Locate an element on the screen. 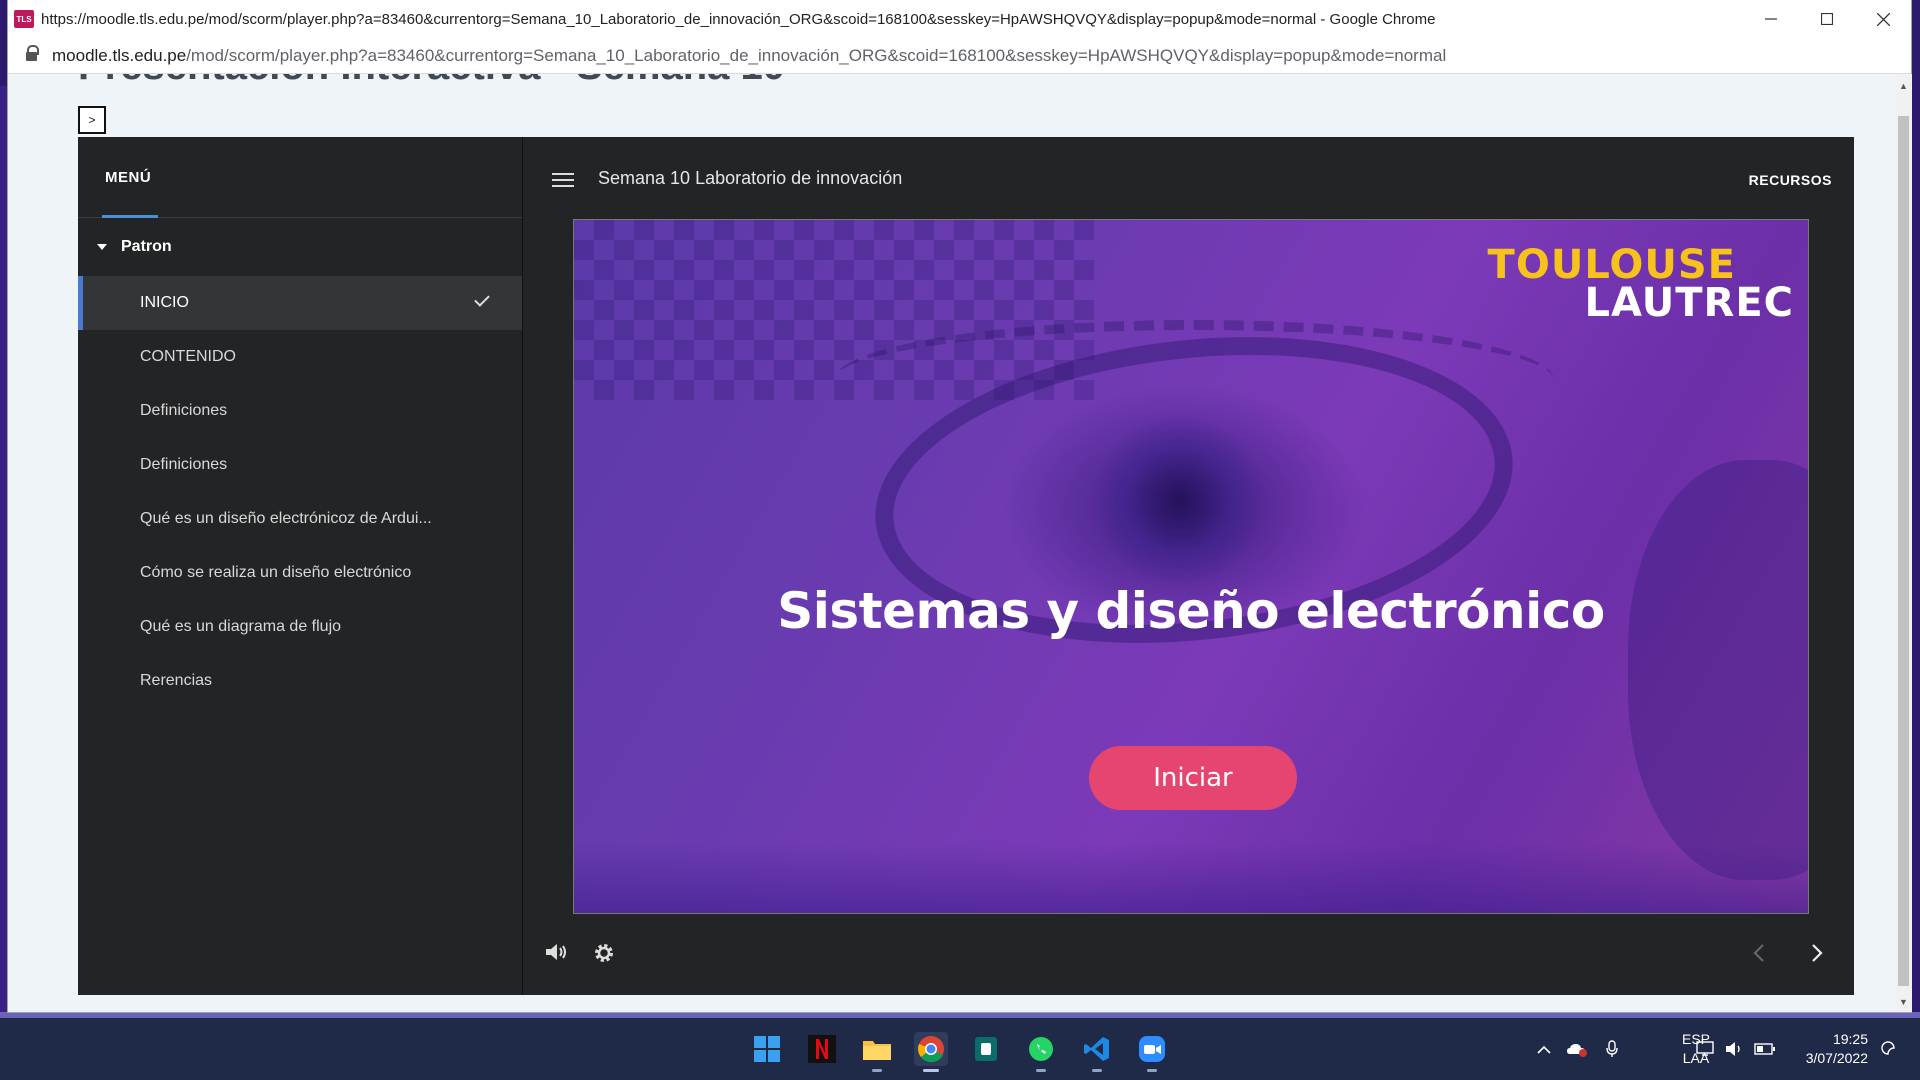 The width and height of the screenshot is (1920, 1080). slide-title: Sistemas y diseño electrónico is located at coordinates (1191, 611).